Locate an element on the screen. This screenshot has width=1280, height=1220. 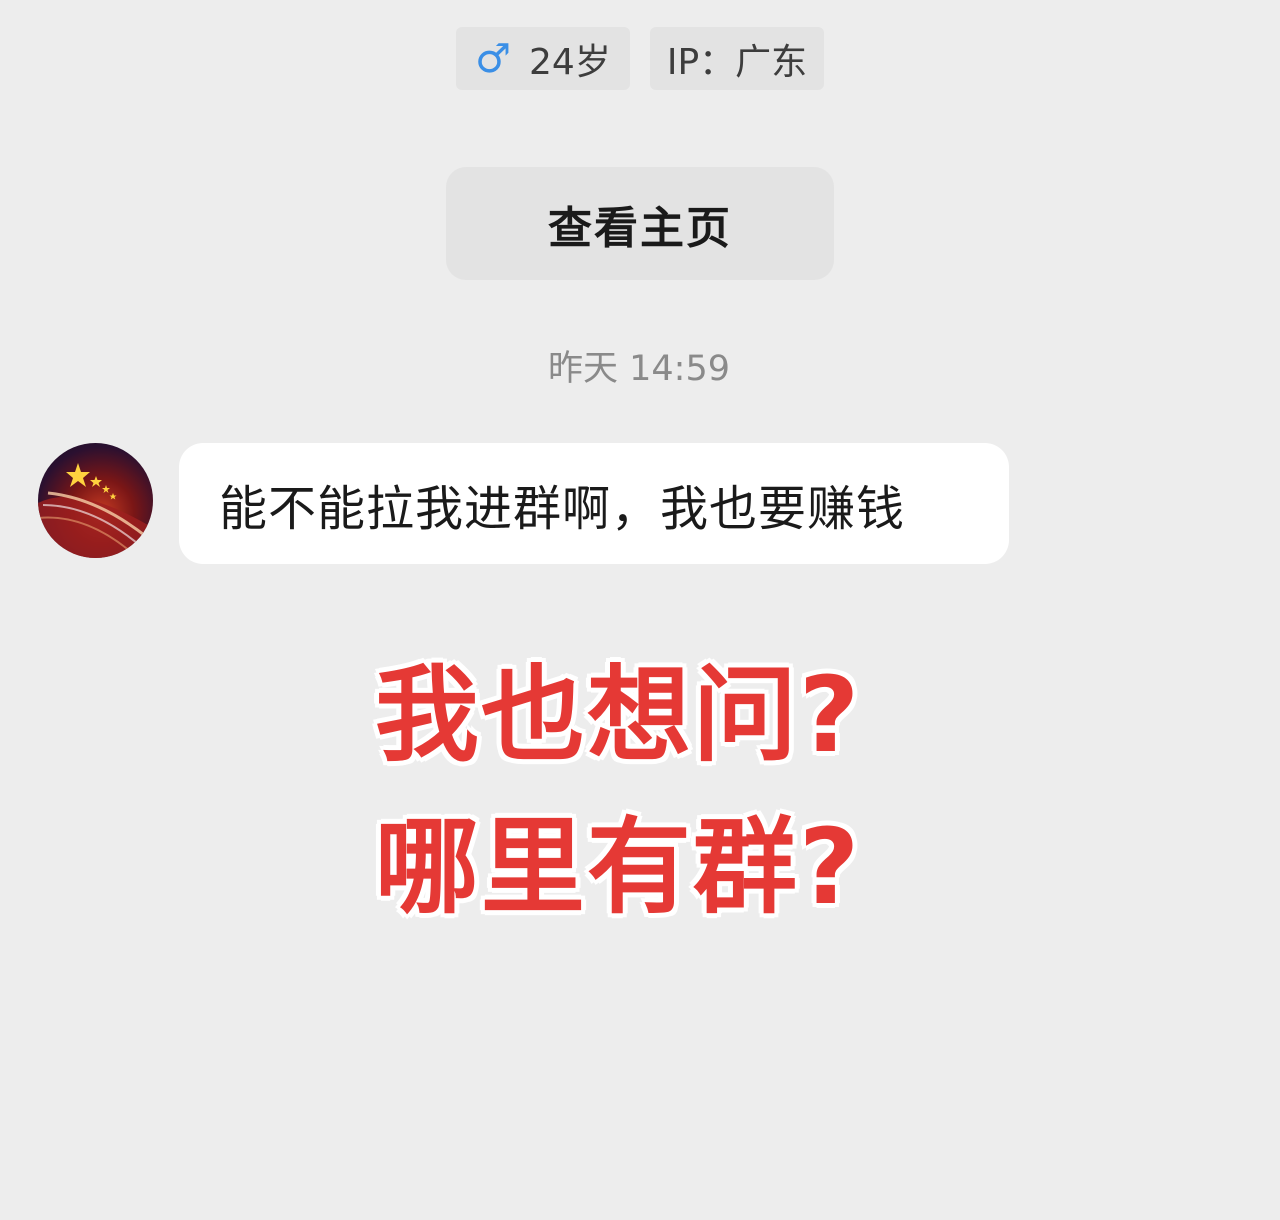
profile-age-tag: ♂ 24岁 is located at coordinates (543, 58).